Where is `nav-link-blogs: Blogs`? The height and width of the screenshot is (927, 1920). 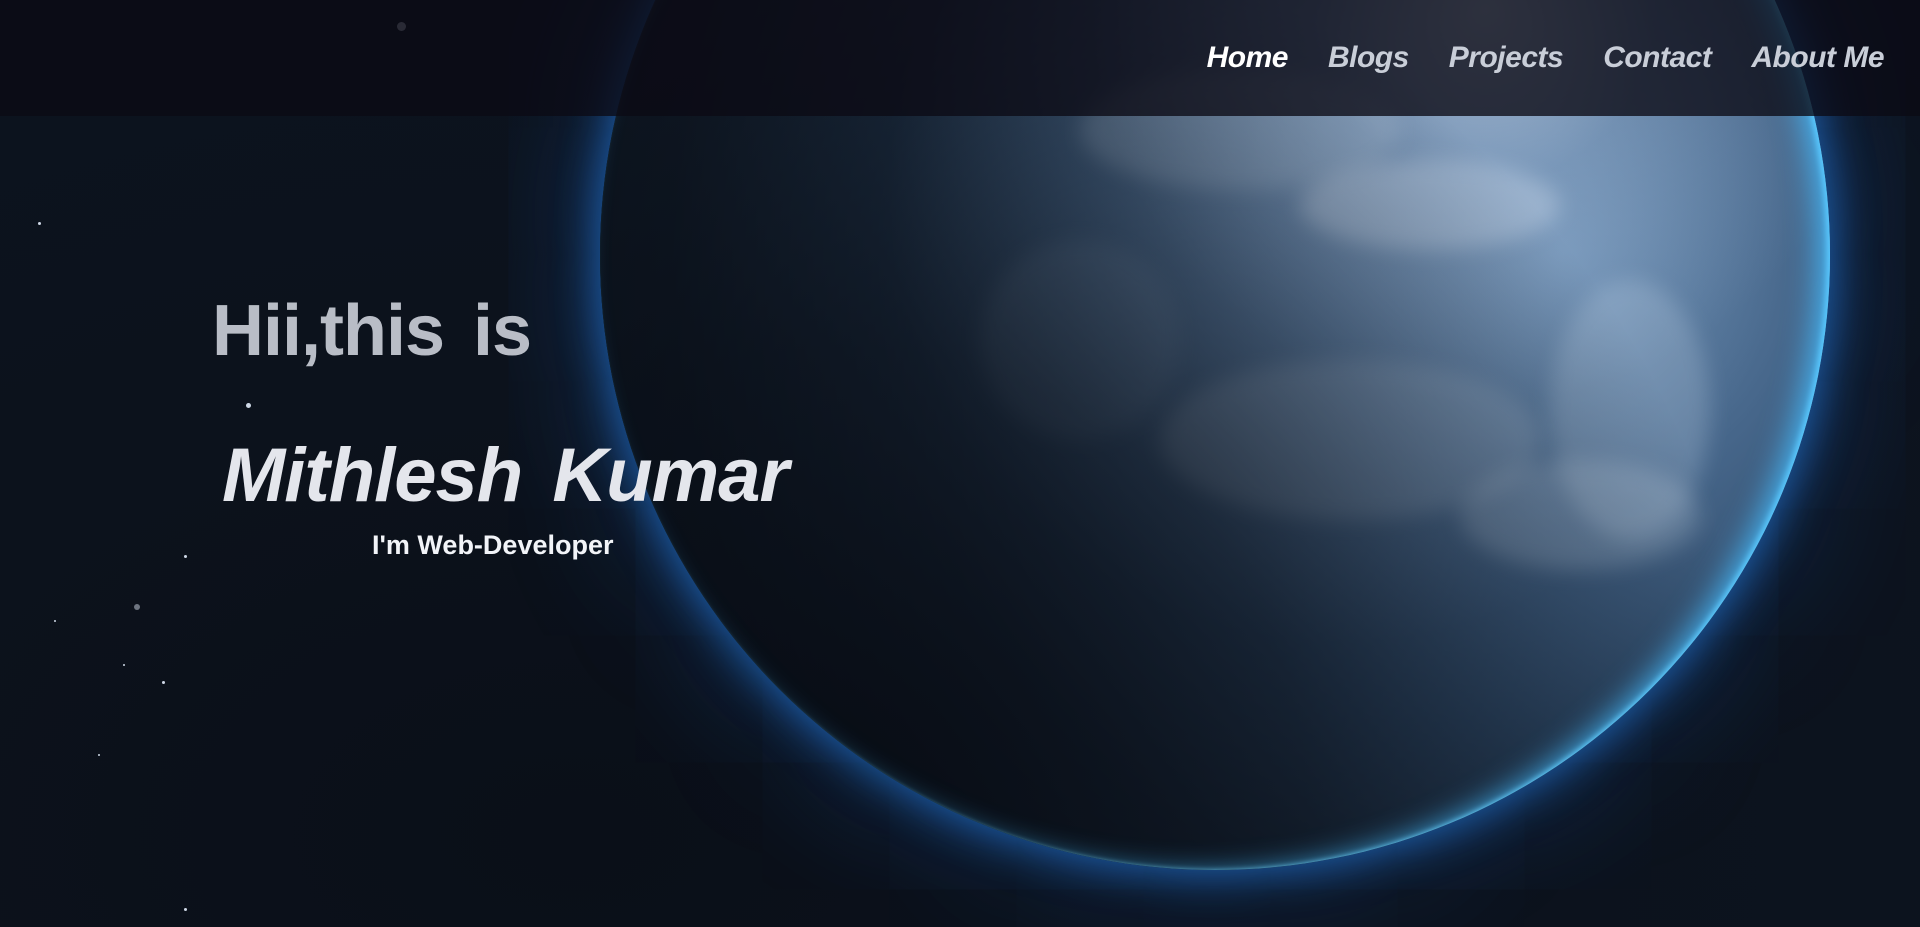 nav-link-blogs: Blogs is located at coordinates (1368, 58).